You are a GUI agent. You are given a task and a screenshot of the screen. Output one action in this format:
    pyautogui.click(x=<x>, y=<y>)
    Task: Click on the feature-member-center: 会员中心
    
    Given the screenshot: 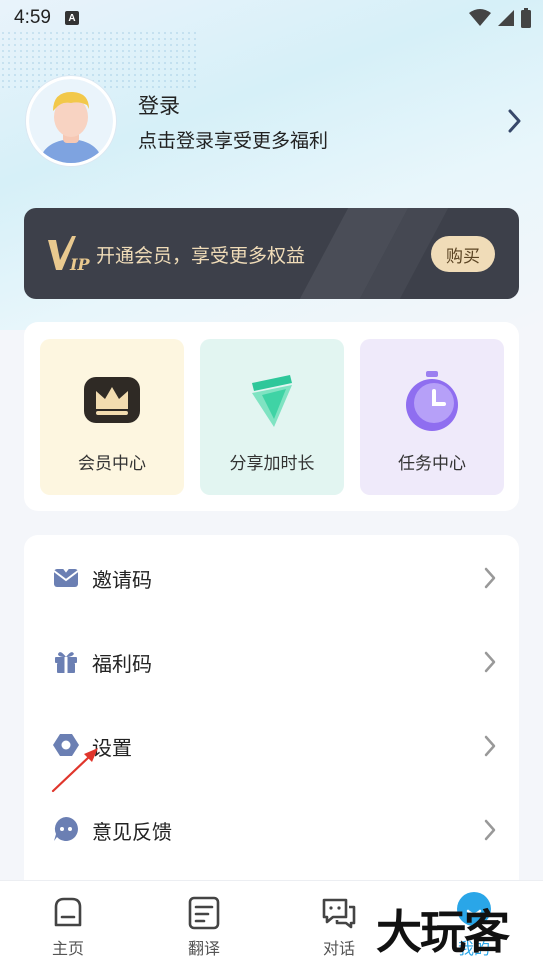 What is the action you would take?
    pyautogui.click(x=112, y=417)
    